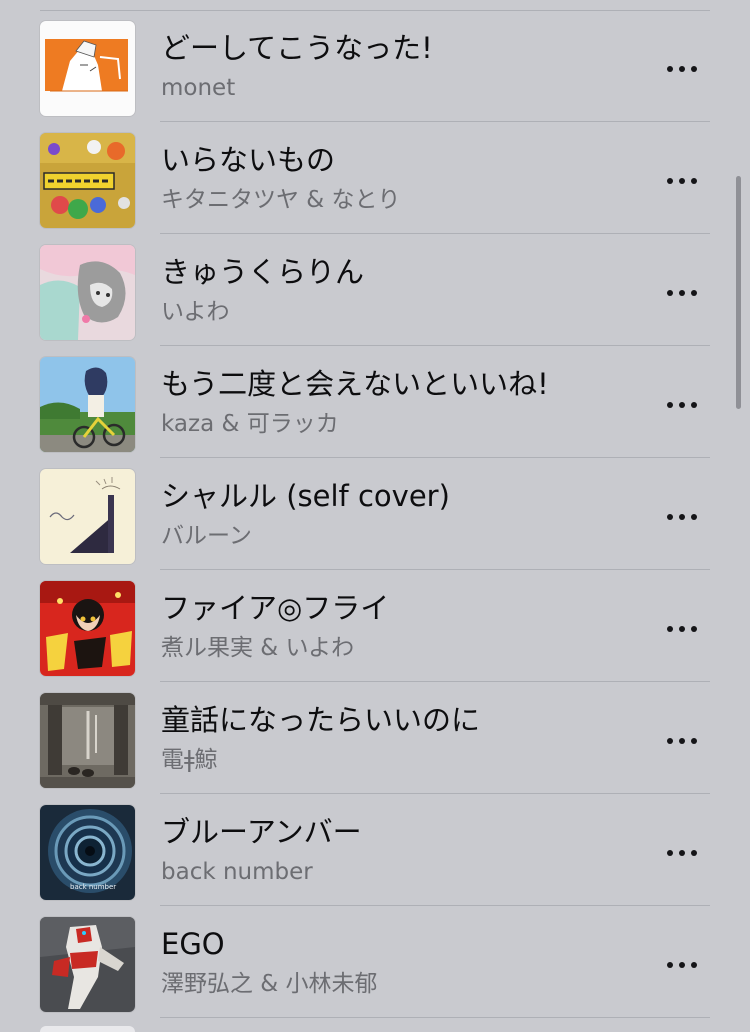 The image size is (750, 1032). What do you see at coordinates (375, 290) in the screenshot?
I see `song-row: きゅうくらりん いよわ` at bounding box center [375, 290].